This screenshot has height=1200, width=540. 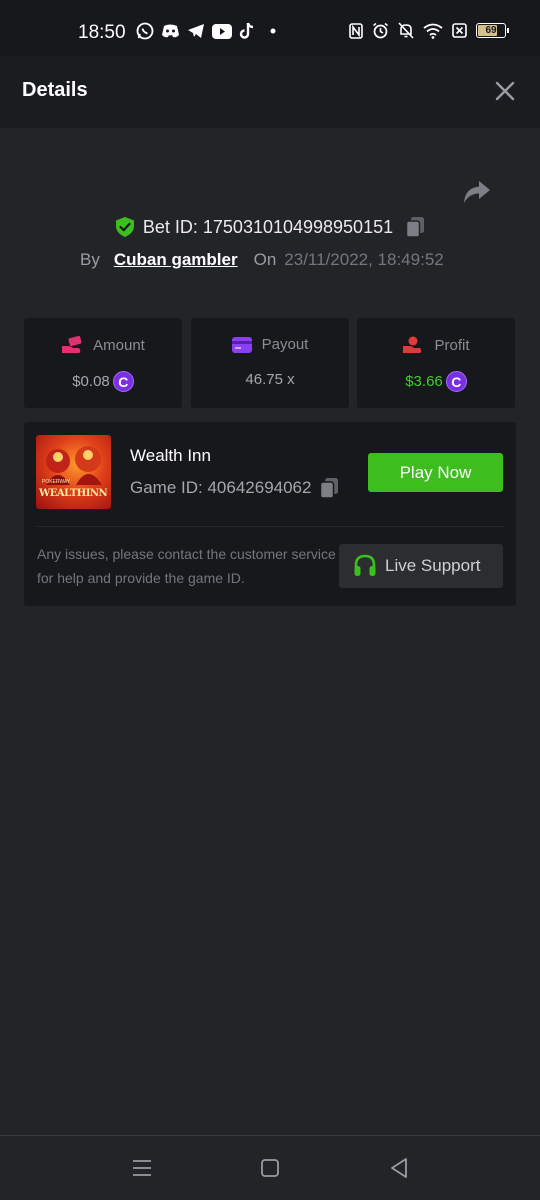 I want to click on profit-hand-icon, so click(x=412, y=344).